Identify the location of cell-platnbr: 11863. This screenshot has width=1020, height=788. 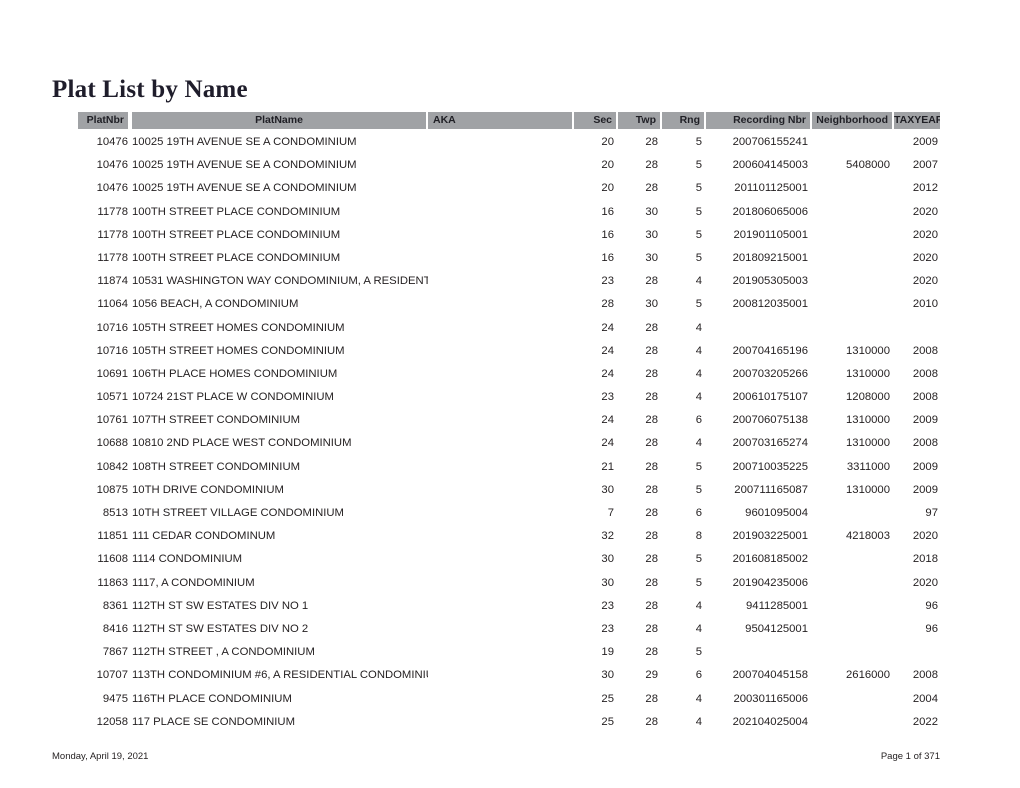
(112, 582).